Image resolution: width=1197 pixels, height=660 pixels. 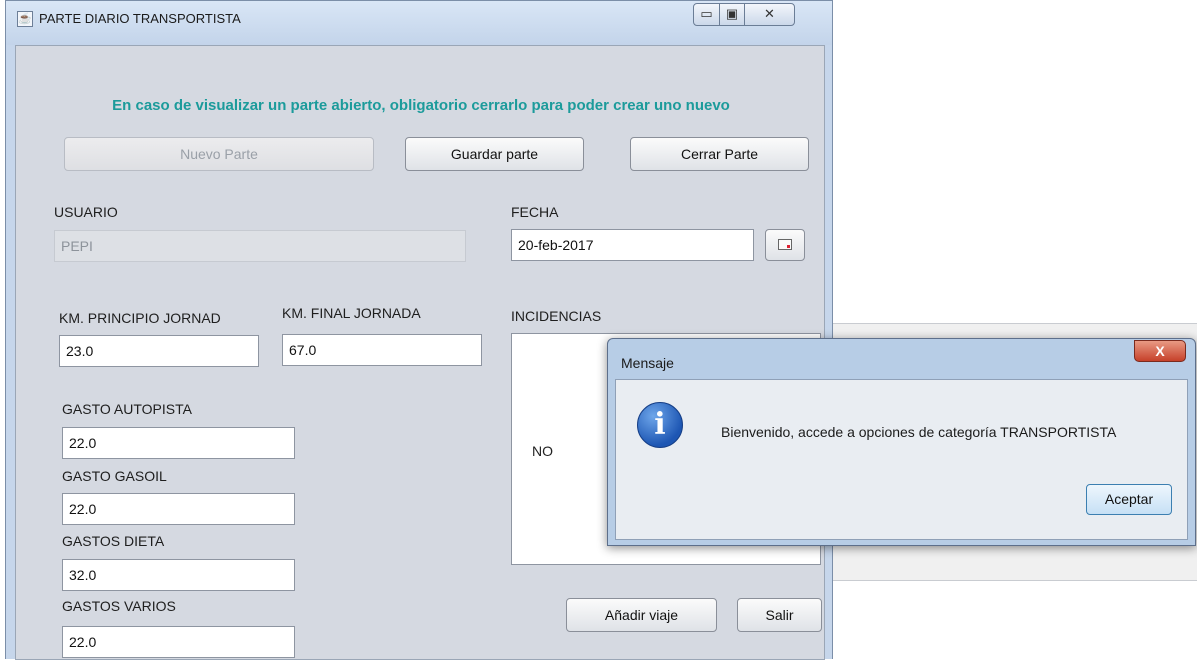 What do you see at coordinates (178, 443) in the screenshot?
I see `gasto-autopista-field: 22.0` at bounding box center [178, 443].